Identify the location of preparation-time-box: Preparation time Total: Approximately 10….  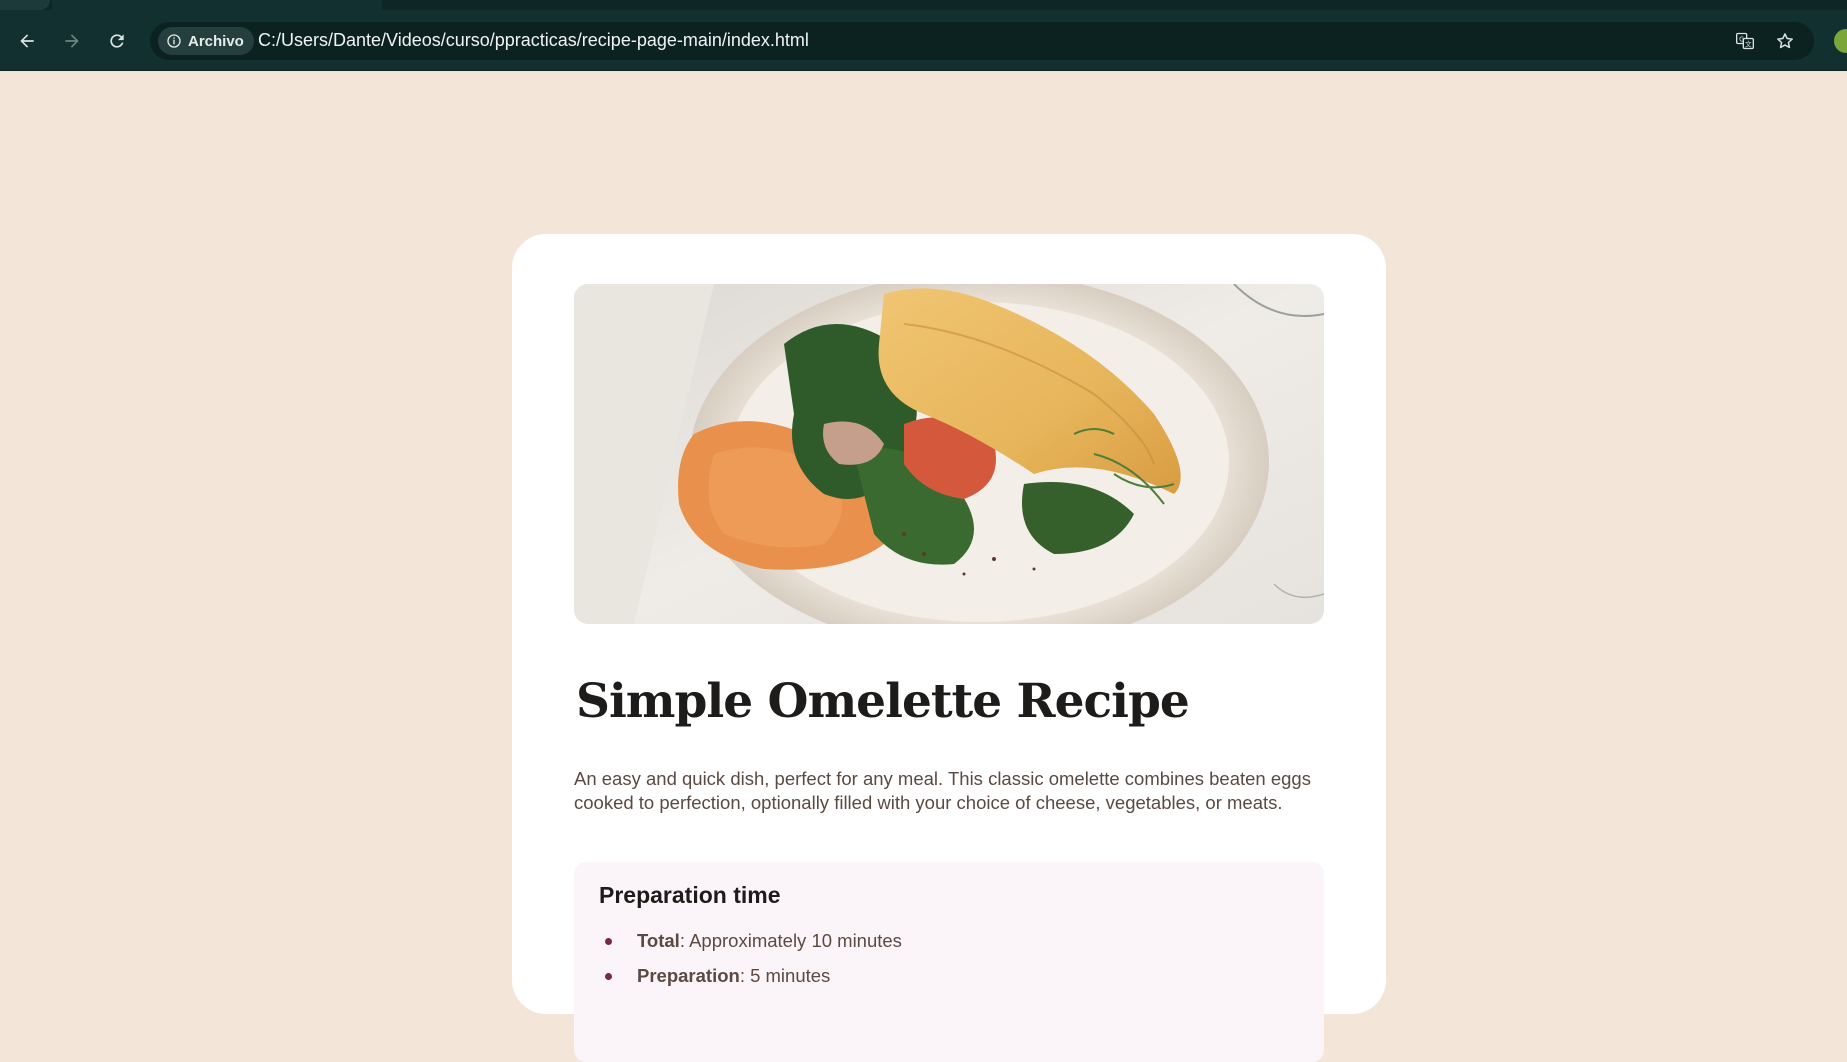
(949, 962).